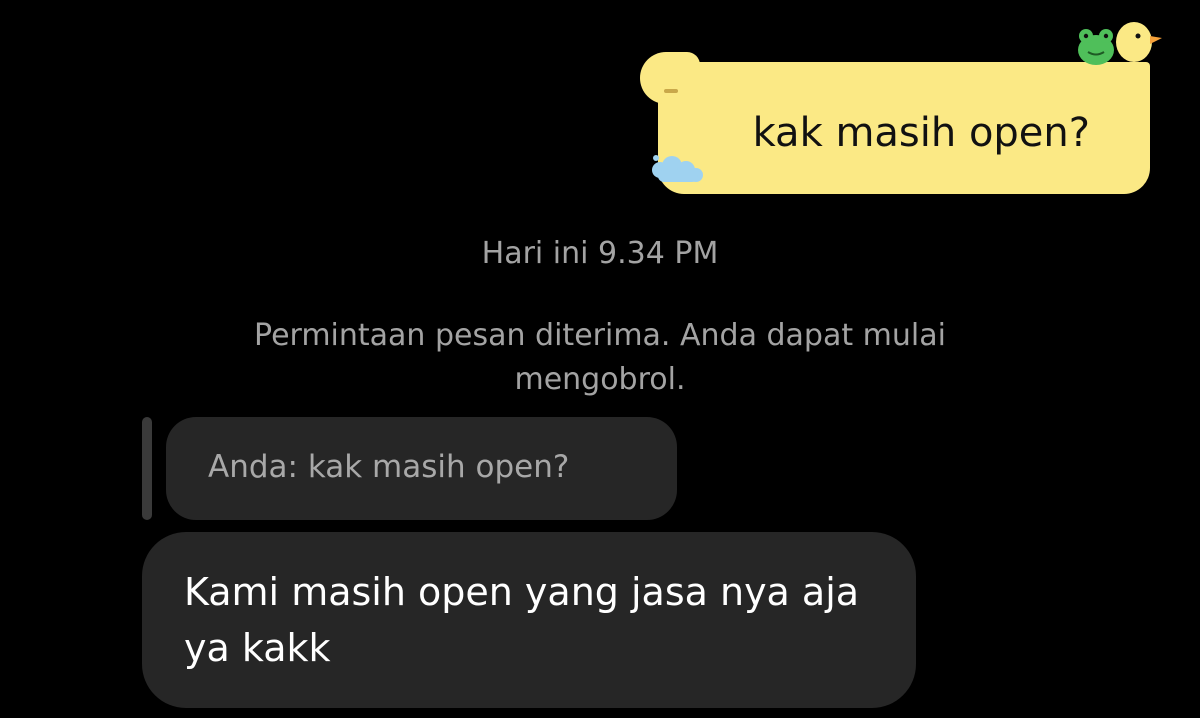 The image size is (1200, 718). What do you see at coordinates (1096, 47) in the screenshot?
I see `frog-icon` at bounding box center [1096, 47].